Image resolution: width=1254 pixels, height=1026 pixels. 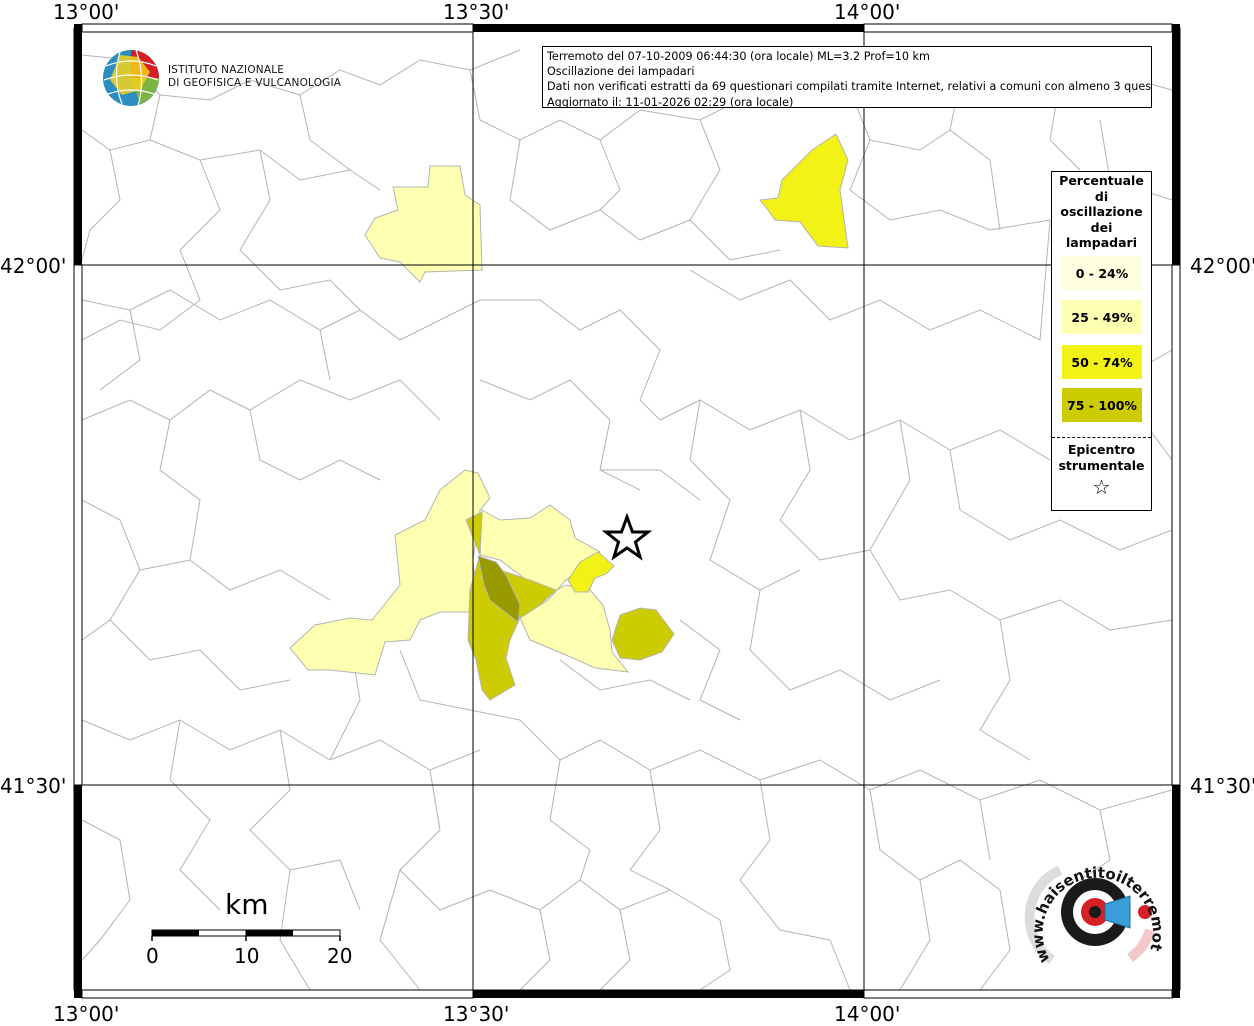 What do you see at coordinates (627, 536) in the screenshot?
I see `epicenter-star-icon` at bounding box center [627, 536].